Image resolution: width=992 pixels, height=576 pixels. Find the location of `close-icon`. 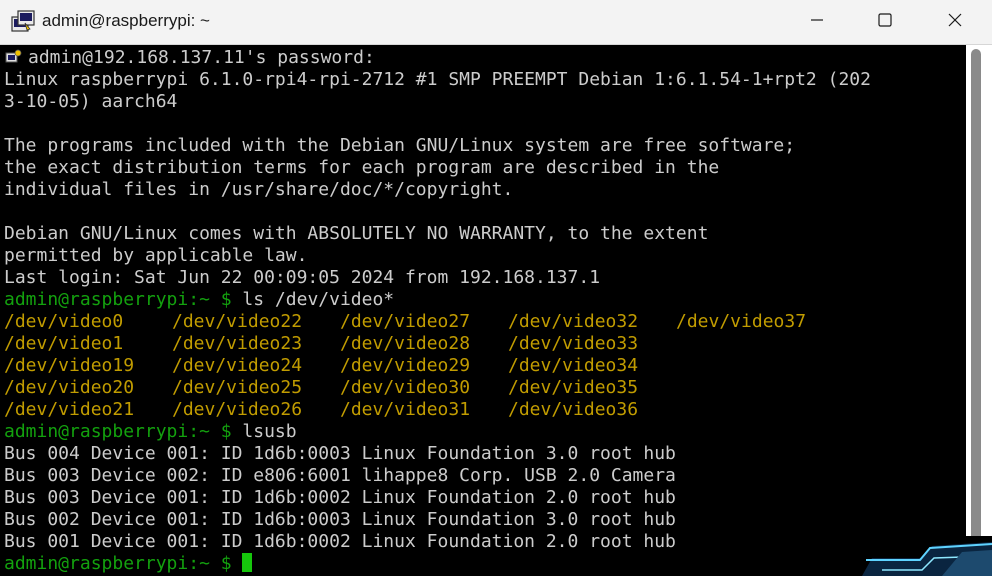

close-icon is located at coordinates (955, 22).